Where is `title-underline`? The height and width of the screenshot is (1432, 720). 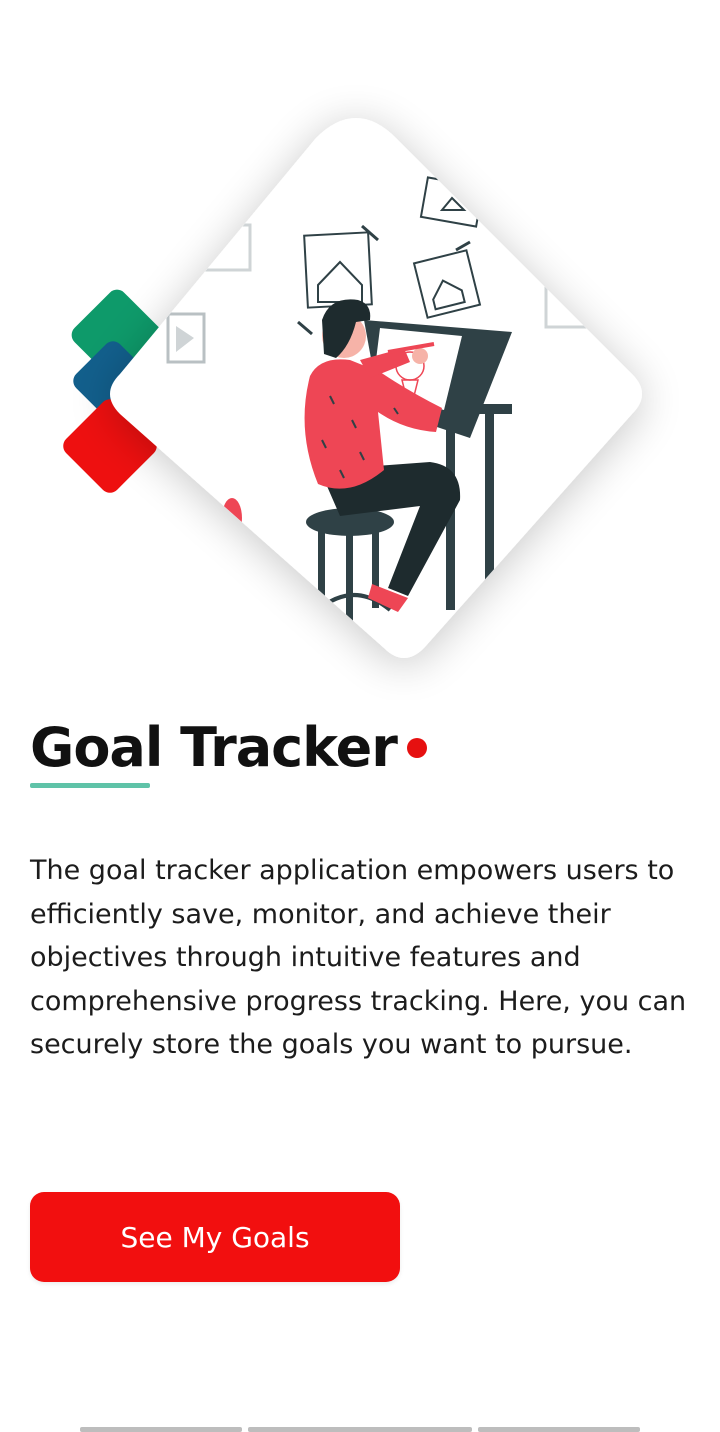 title-underline is located at coordinates (90, 785).